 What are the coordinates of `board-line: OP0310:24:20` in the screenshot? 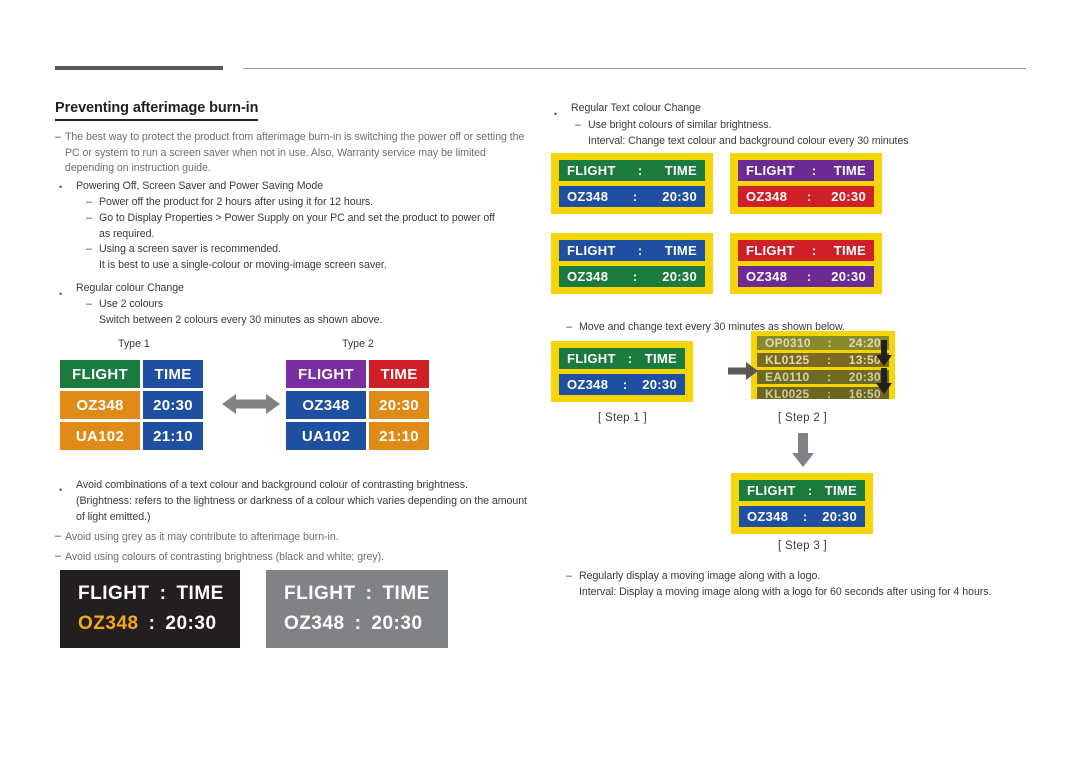 It's located at (823, 343).